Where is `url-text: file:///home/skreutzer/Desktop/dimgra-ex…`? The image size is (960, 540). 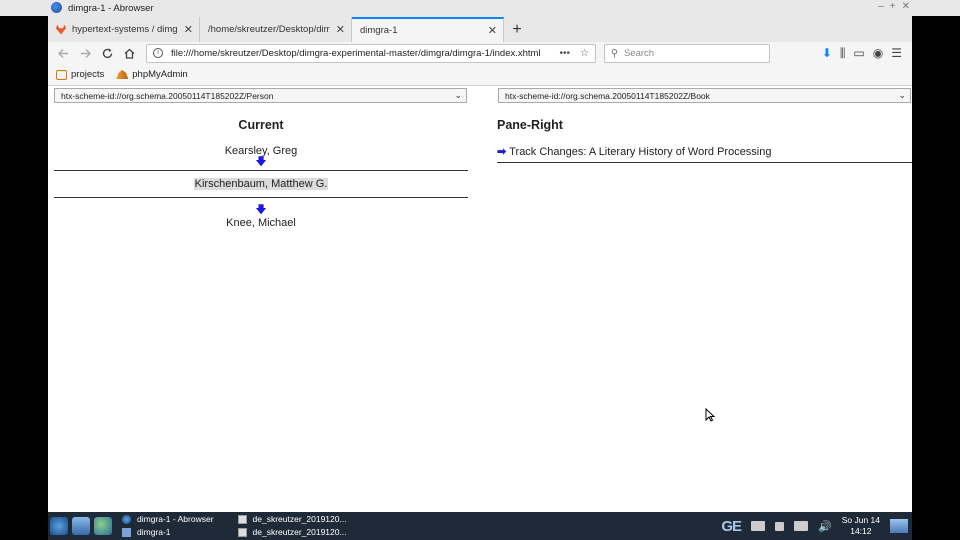 url-text: file:///home/skreutzer/Desktop/dimgra-ex… is located at coordinates (365, 53).